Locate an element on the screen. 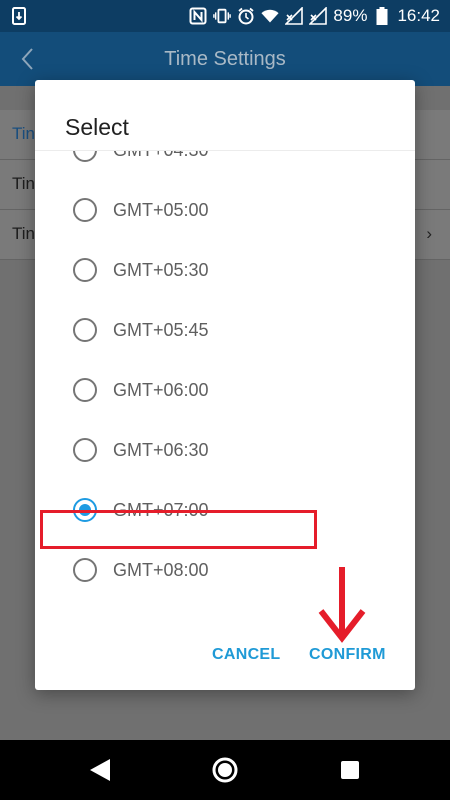 This screenshot has height=800, width=450. annotation-highlight-box is located at coordinates (178, 529).